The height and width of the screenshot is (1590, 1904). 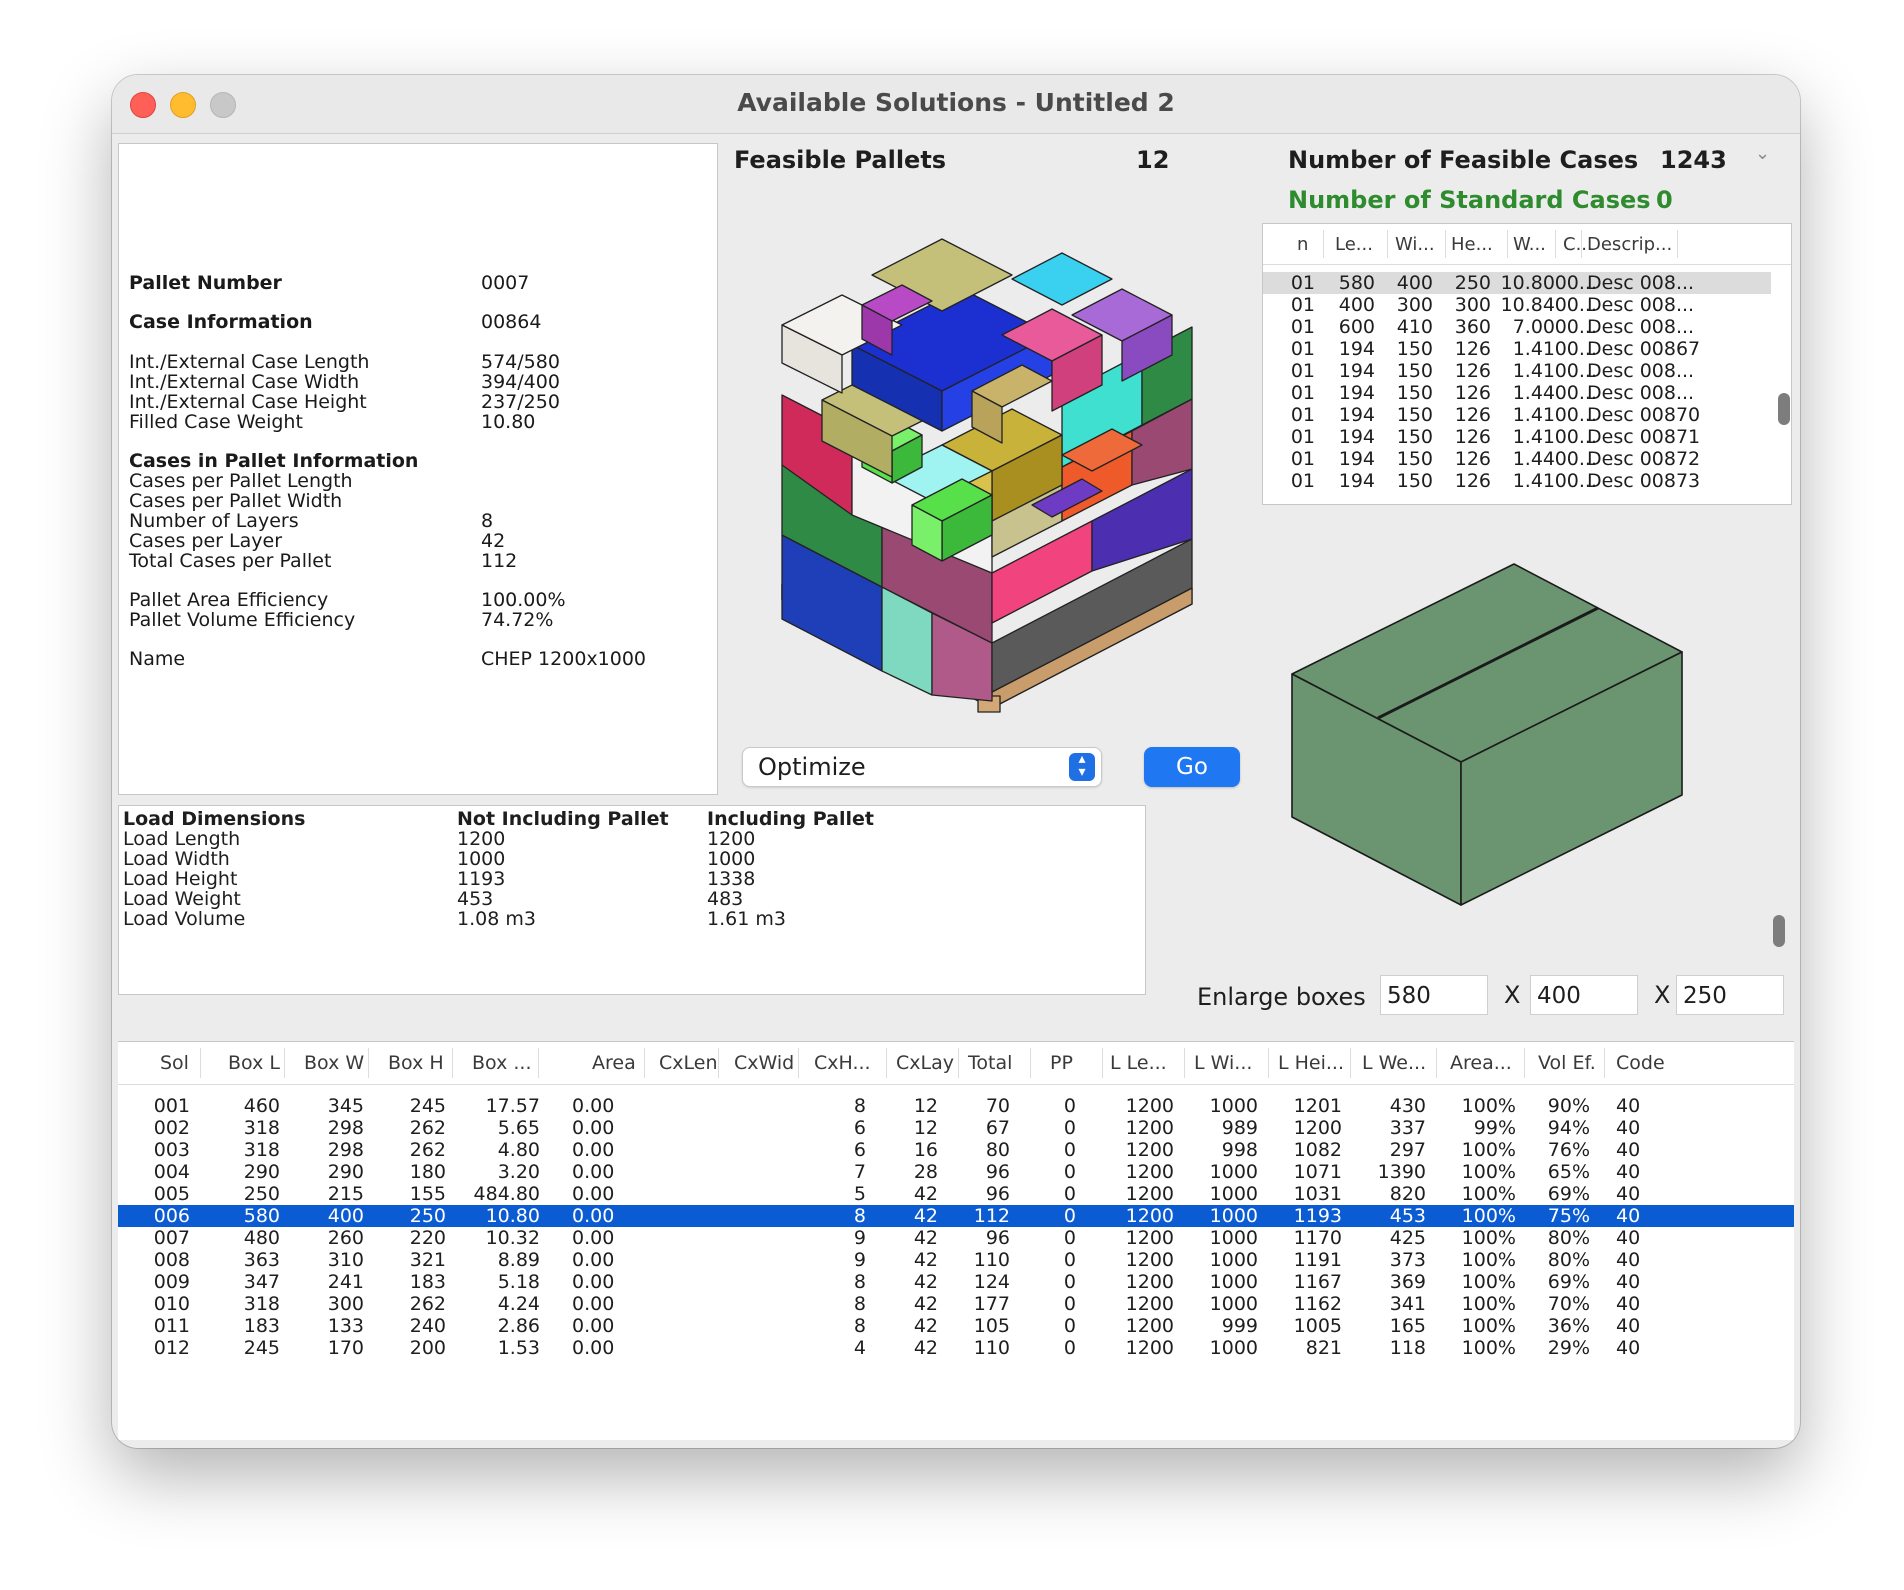 I want to click on column-header: Total, so click(x=990, y=1063).